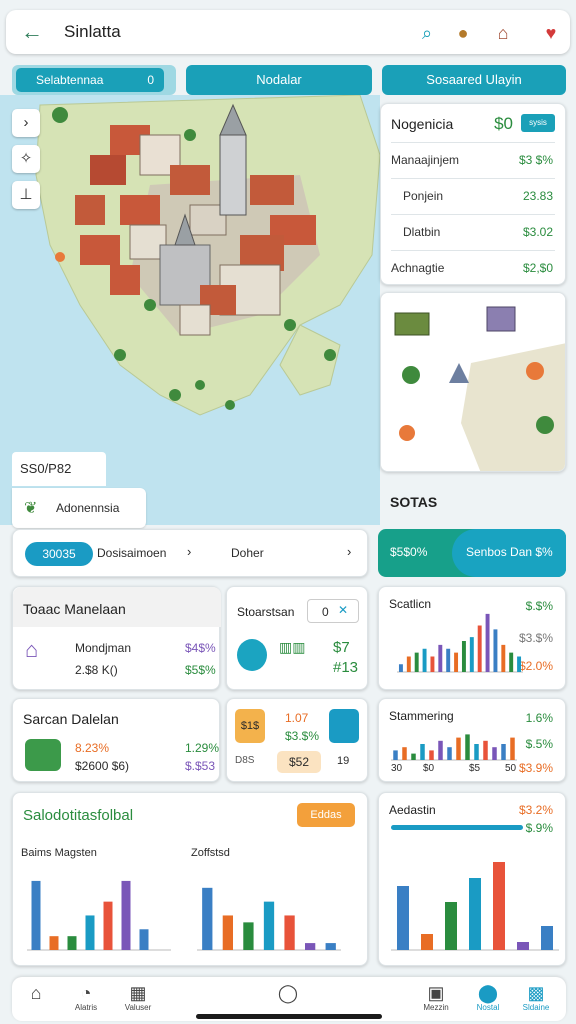 This screenshot has height=1024, width=576. I want to click on stoar-title: Stoarstsan, so click(266, 612).